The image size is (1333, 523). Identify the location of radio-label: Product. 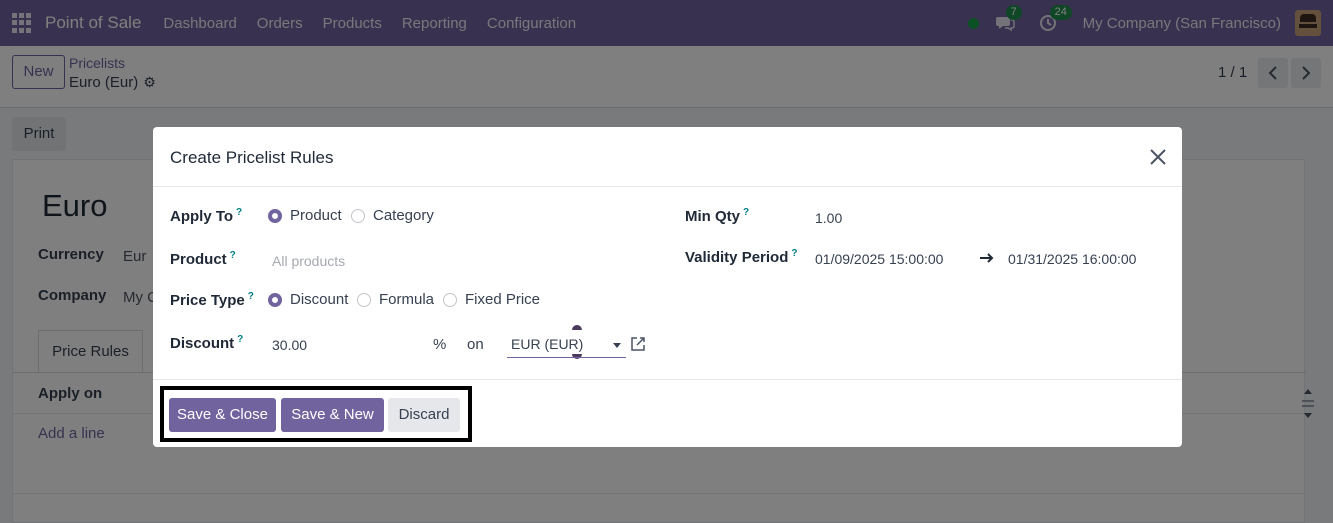
(316, 215).